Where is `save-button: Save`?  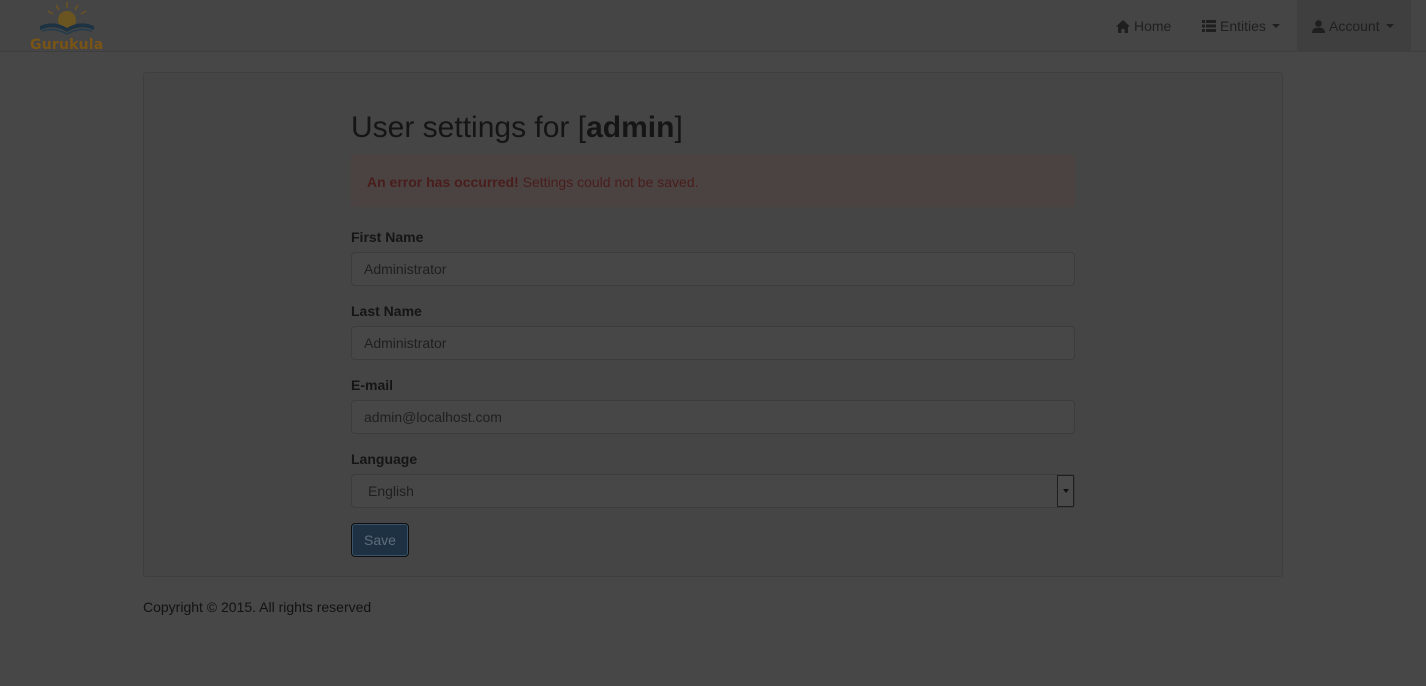
save-button: Save is located at coordinates (380, 540).